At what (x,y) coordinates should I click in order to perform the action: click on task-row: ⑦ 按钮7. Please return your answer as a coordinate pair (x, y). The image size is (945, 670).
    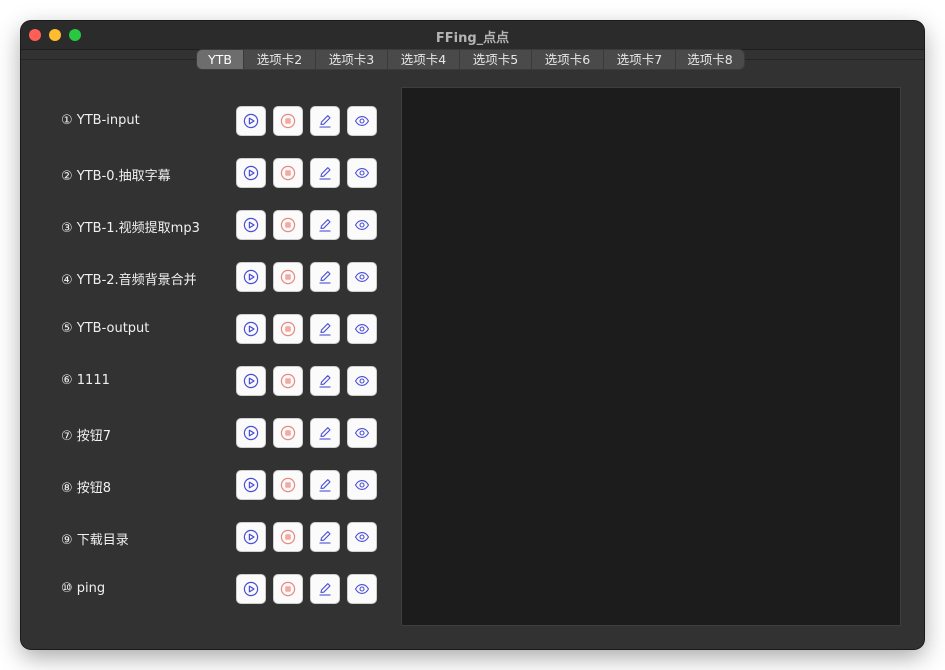
    Looking at the image, I should click on (201, 434).